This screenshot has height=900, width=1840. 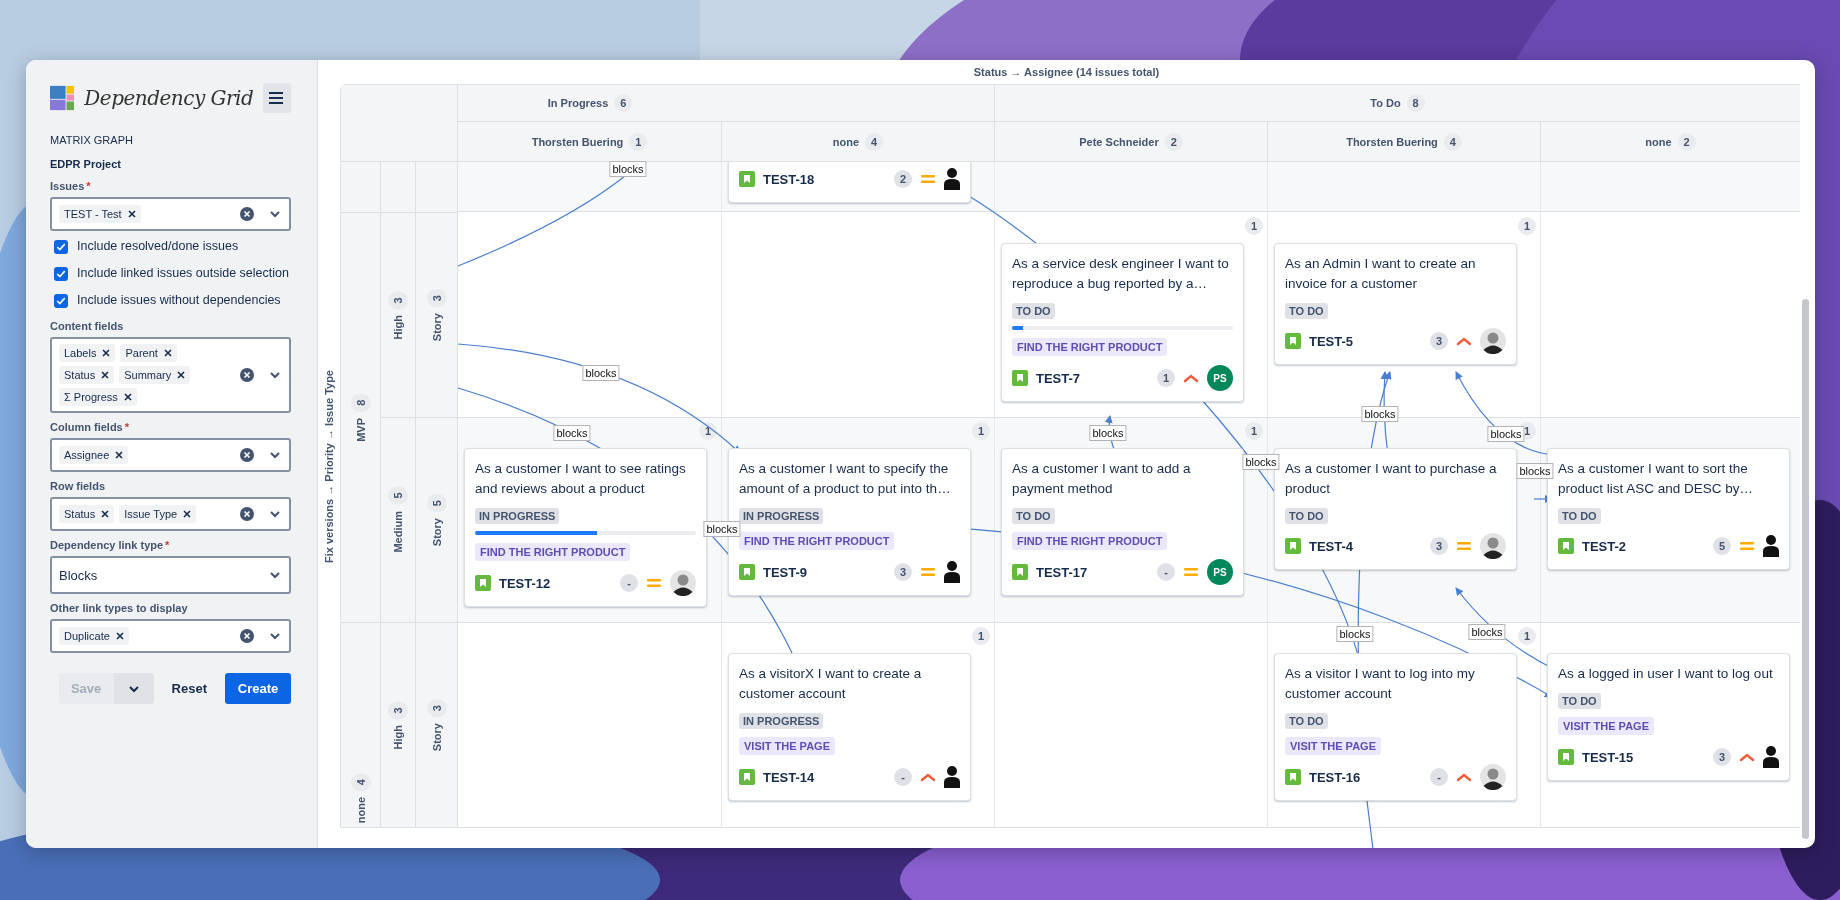 I want to click on multi-select-field: TEST - Test, so click(x=170, y=214).